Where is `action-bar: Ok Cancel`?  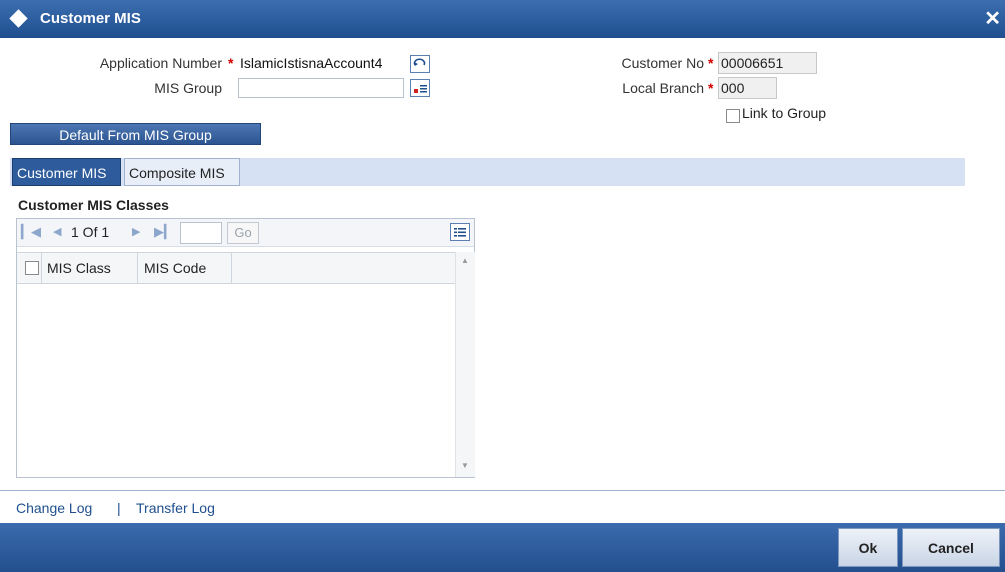 action-bar: Ok Cancel is located at coordinates (502, 547).